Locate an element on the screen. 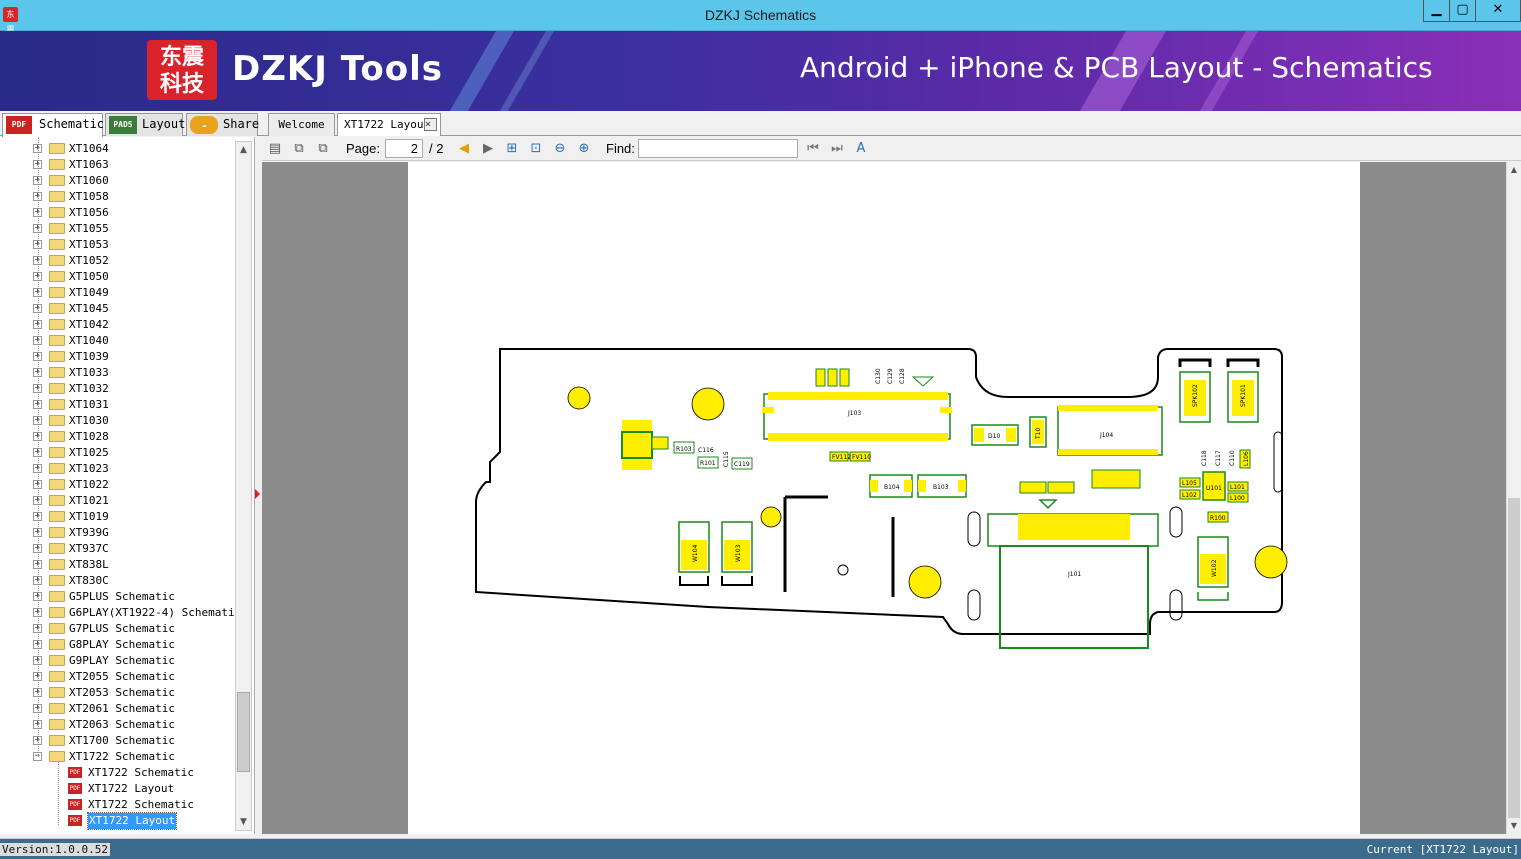  tree-scrollbar: ▲ ▼ is located at coordinates (243, 486).